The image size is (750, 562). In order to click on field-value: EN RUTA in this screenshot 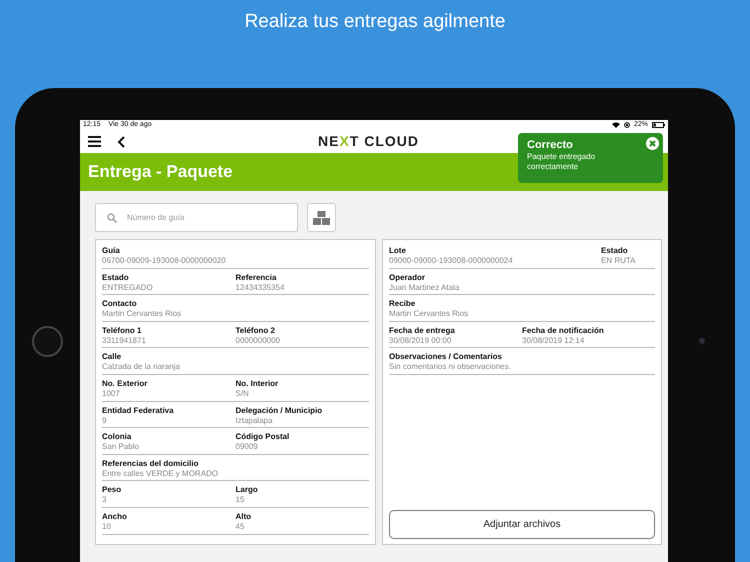, I will do `click(619, 261)`.